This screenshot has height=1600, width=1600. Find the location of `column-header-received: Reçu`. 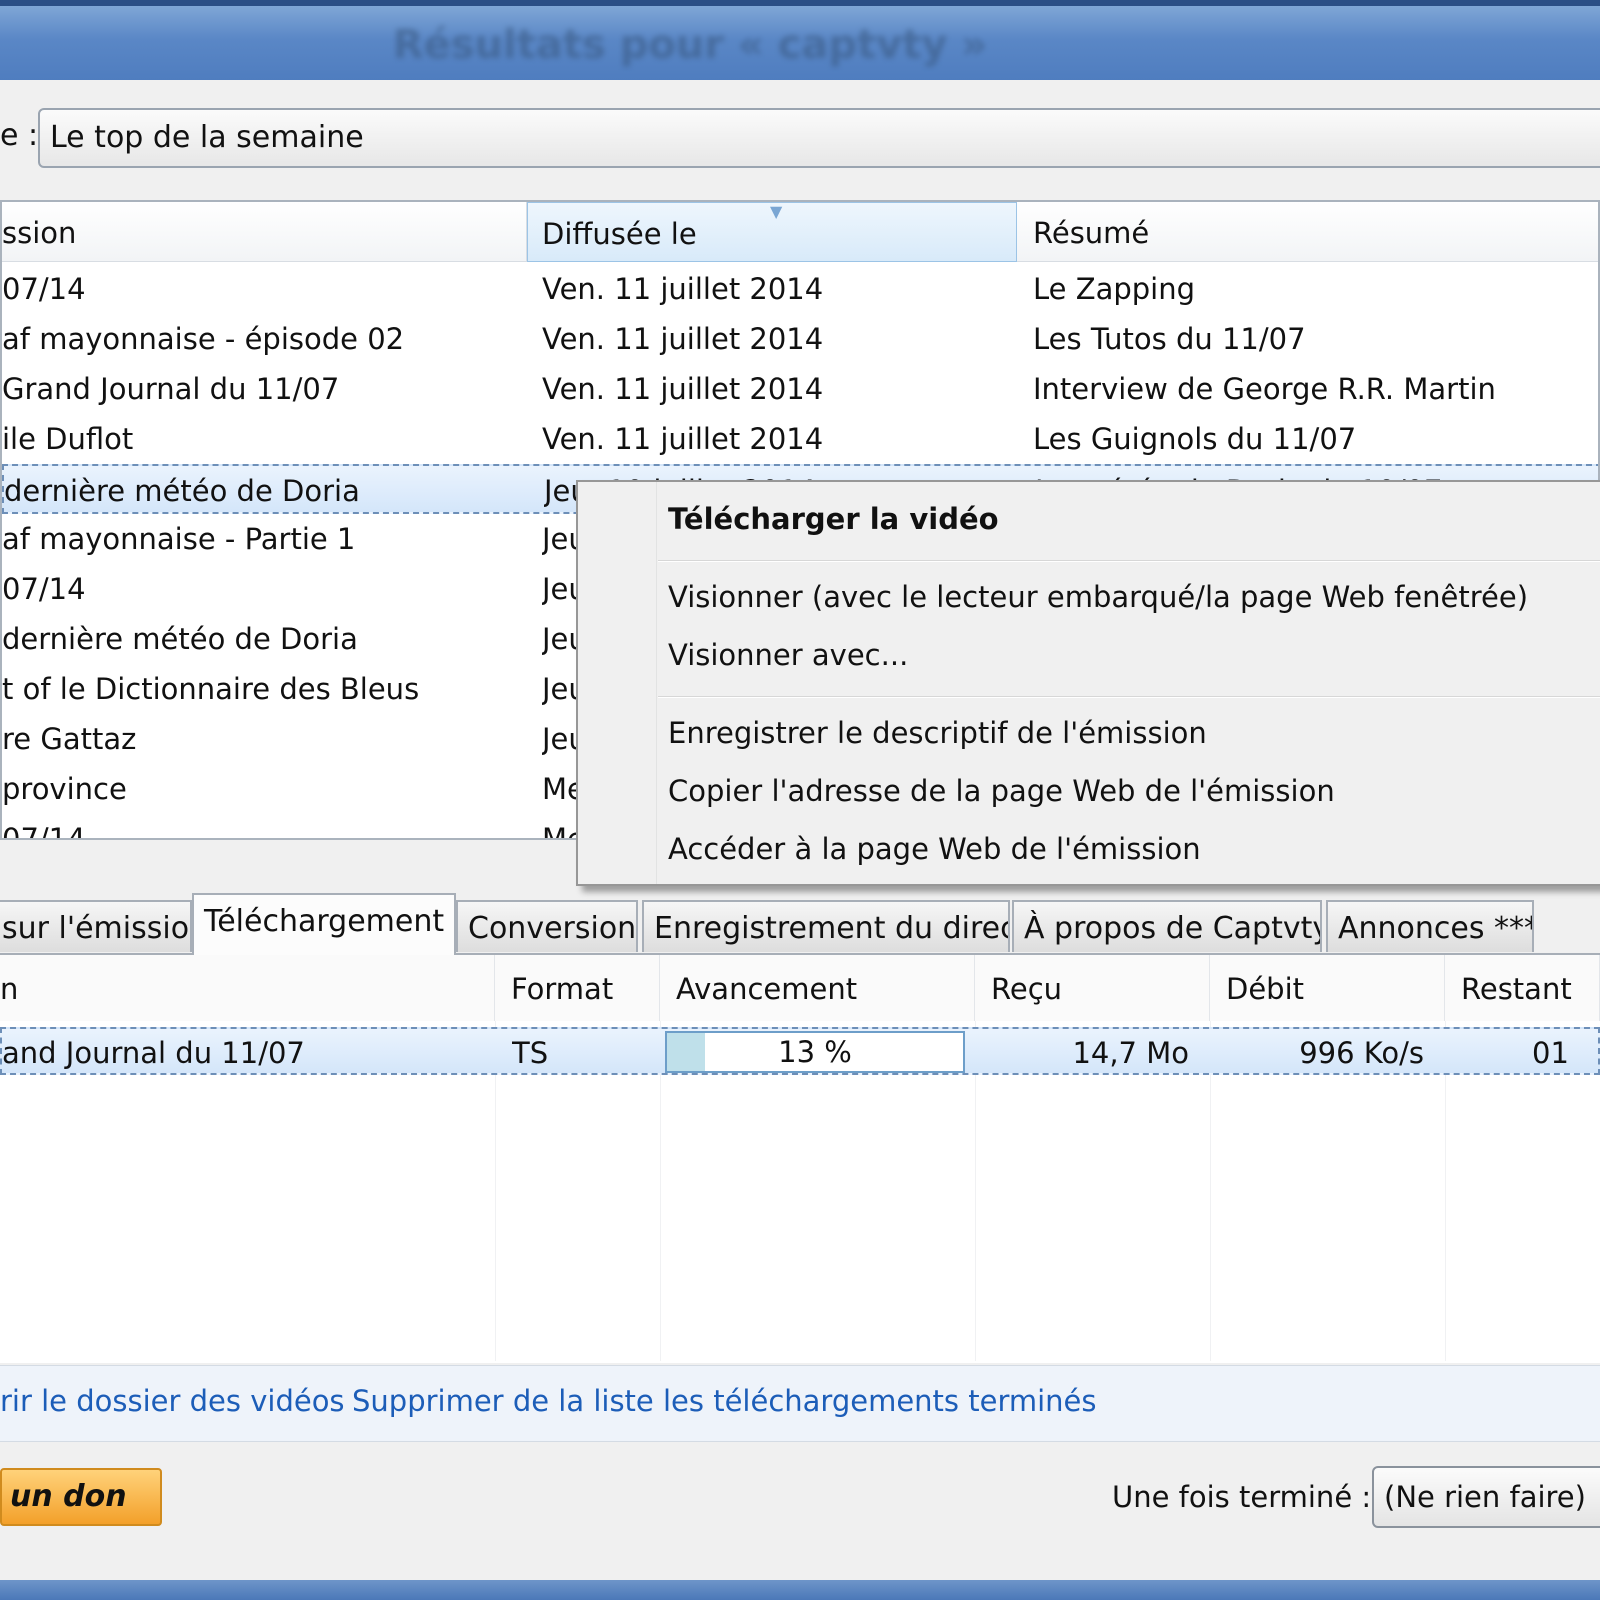

column-header-received: Reçu is located at coordinates (1092, 988).